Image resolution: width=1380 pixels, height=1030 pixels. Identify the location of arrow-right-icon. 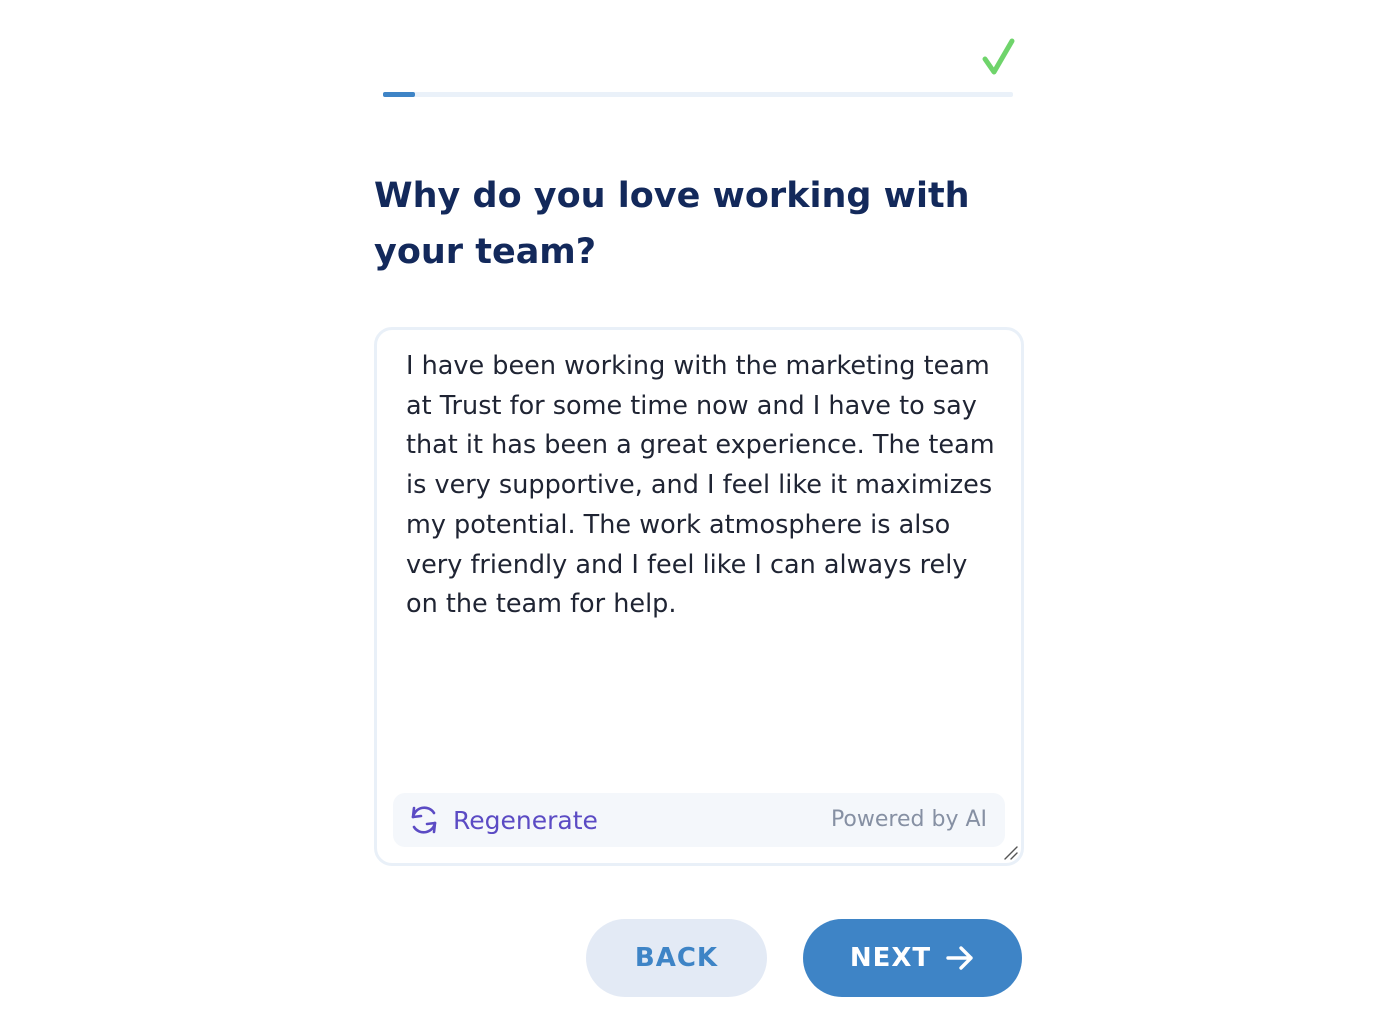
(959, 958).